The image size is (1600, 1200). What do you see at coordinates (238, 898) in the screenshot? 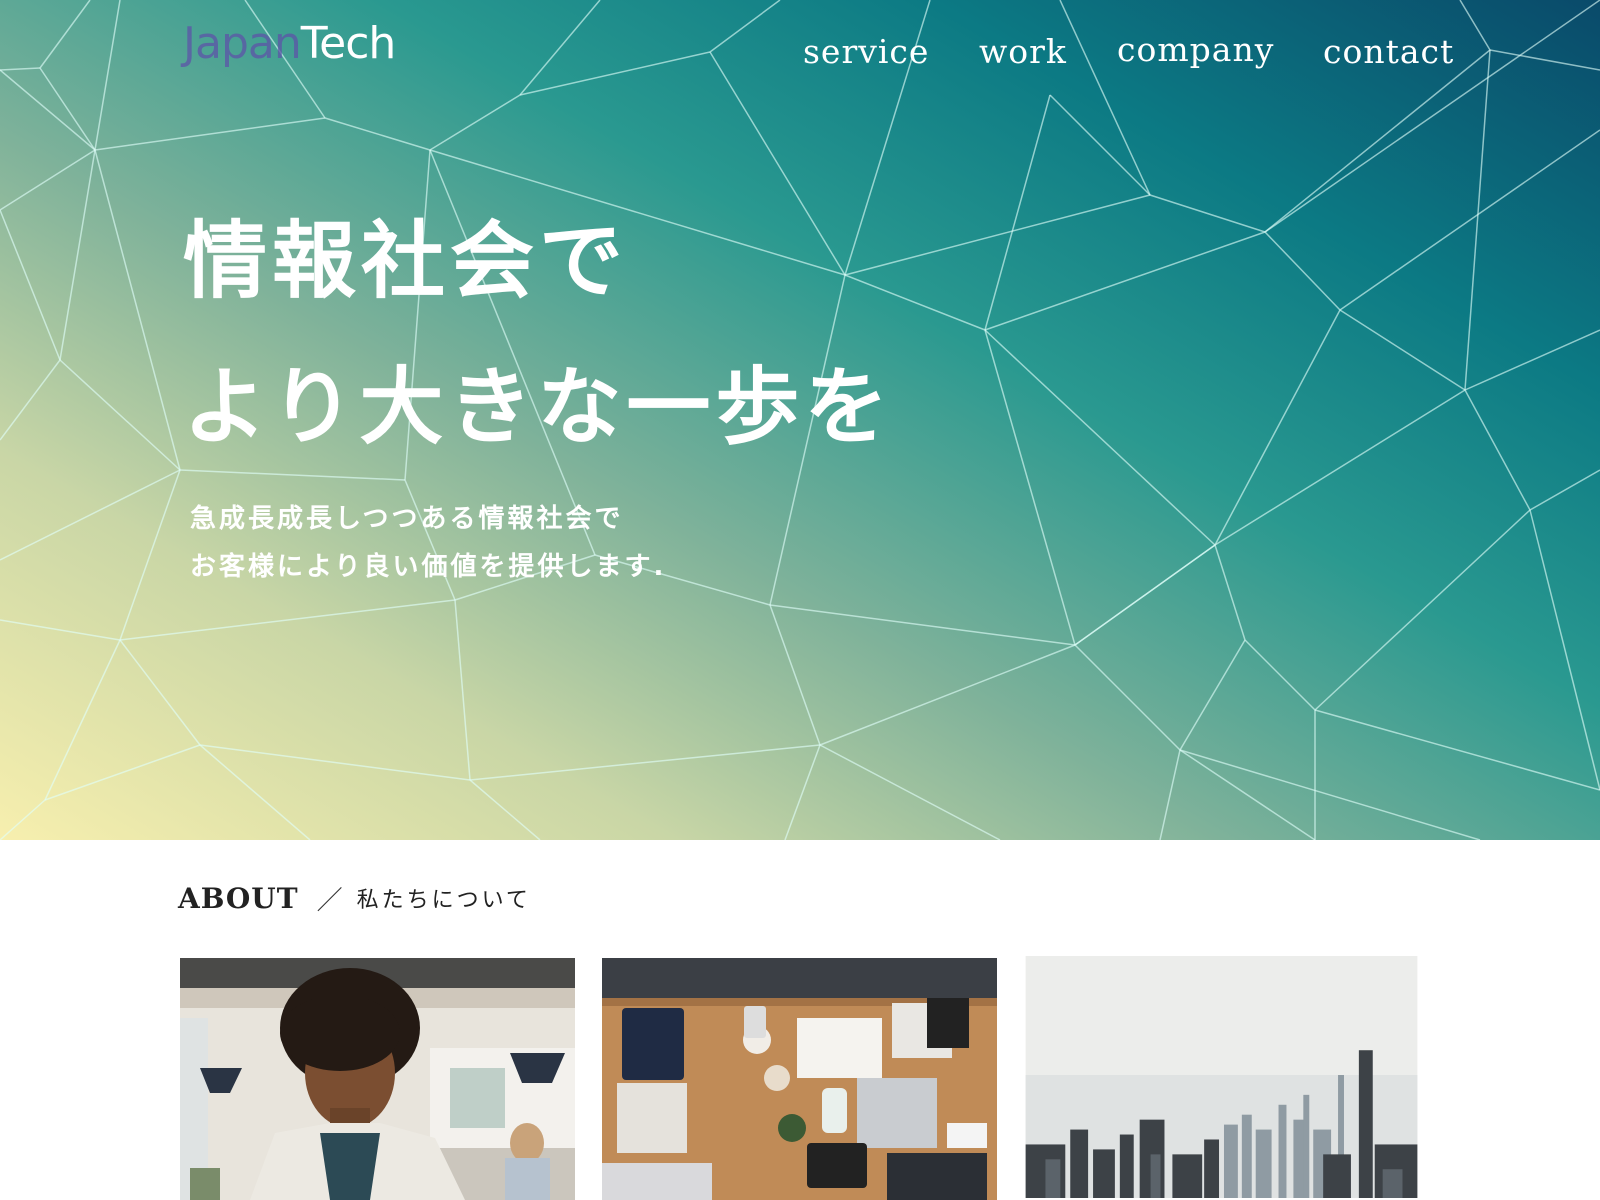
I see `about-heading-en: ABOUT` at bounding box center [238, 898].